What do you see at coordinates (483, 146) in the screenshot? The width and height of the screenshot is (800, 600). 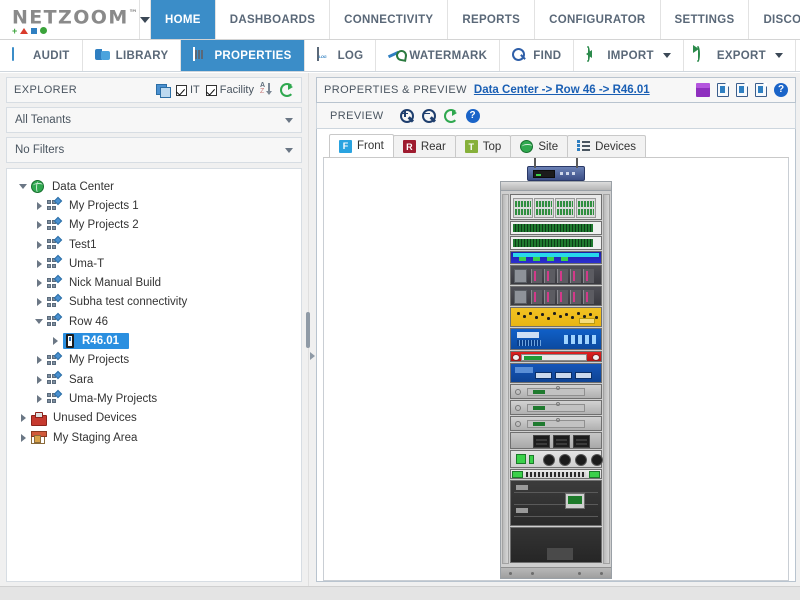 I see `tab-top: T Top` at bounding box center [483, 146].